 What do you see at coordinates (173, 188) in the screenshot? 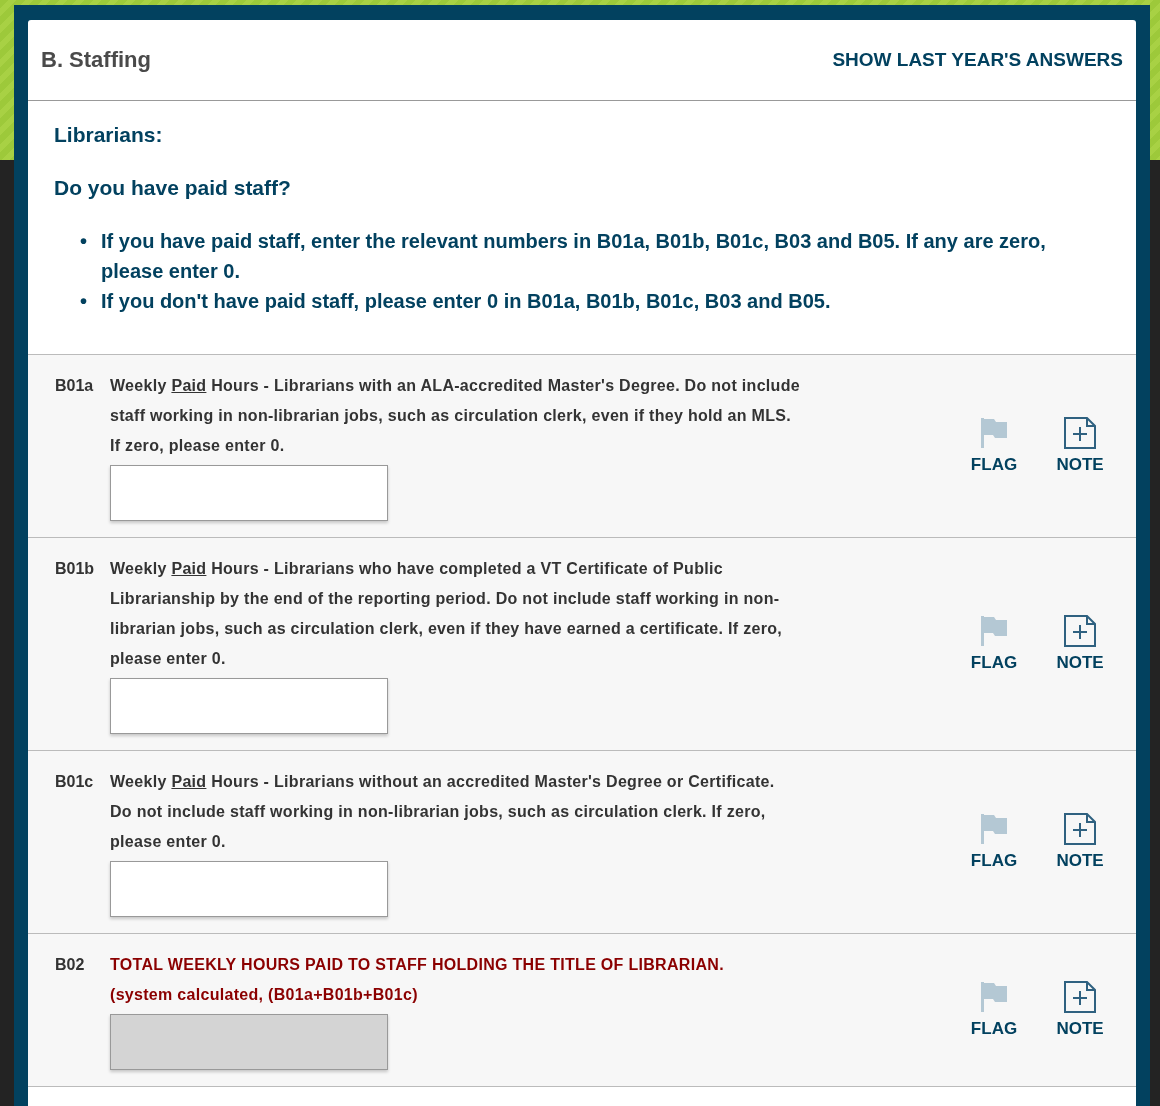
I see `intro-question: Do you have paid staff?` at bounding box center [173, 188].